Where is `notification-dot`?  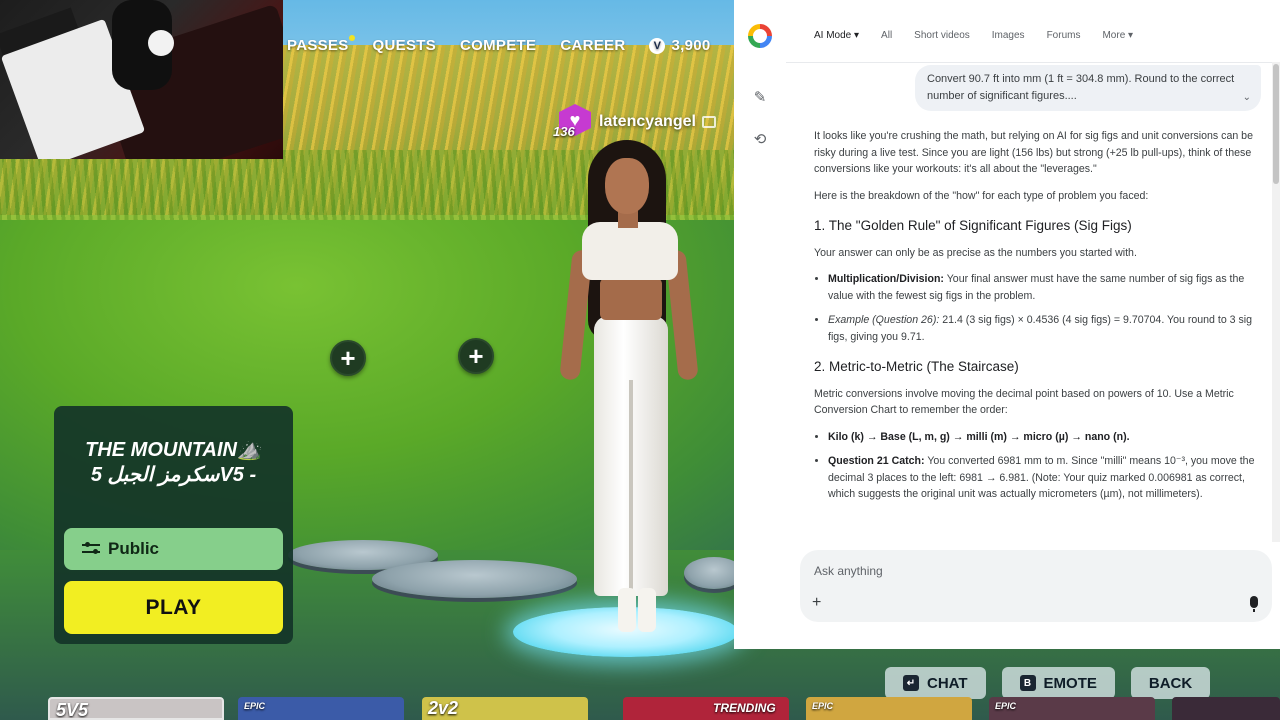 notification-dot is located at coordinates (351, 38).